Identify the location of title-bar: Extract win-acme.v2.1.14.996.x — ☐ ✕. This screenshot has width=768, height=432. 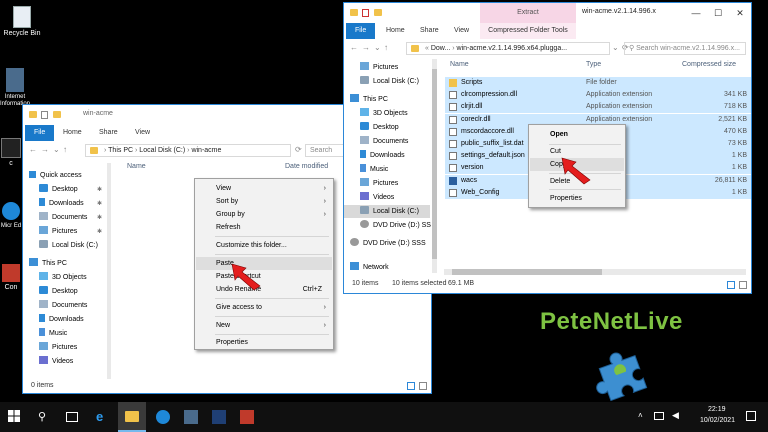
(547, 13).